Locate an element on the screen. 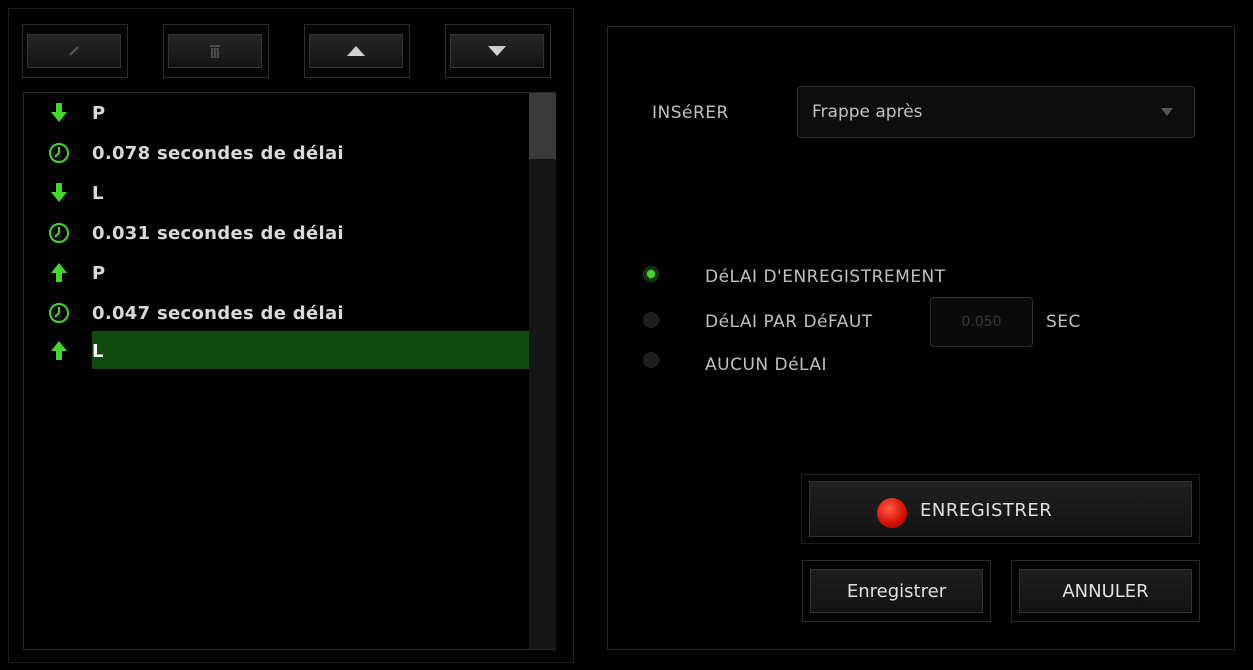 This screenshot has height=670, width=1253. insert-dropdown: Frappe après is located at coordinates (996, 112).